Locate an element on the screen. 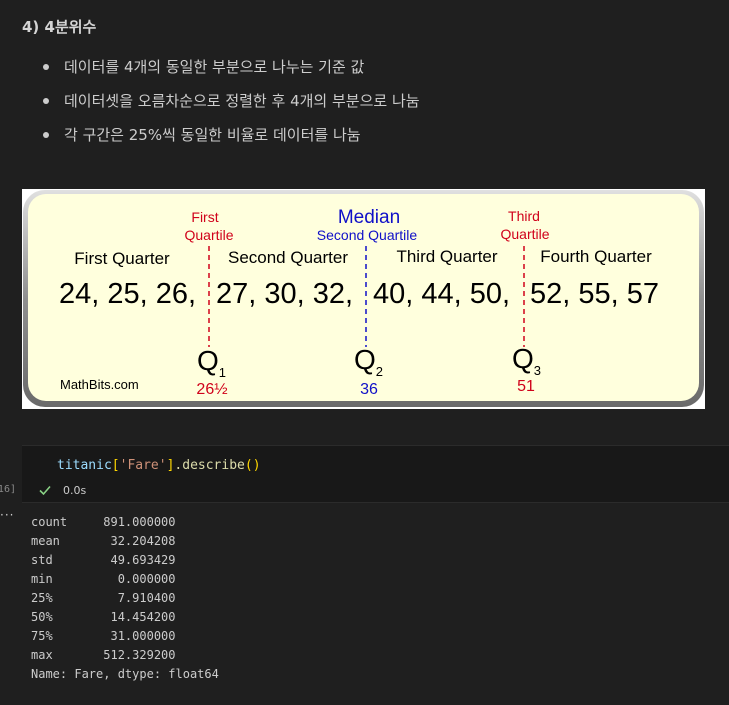 This screenshot has width=729, height=705. success-check-icon is located at coordinates (45, 490).